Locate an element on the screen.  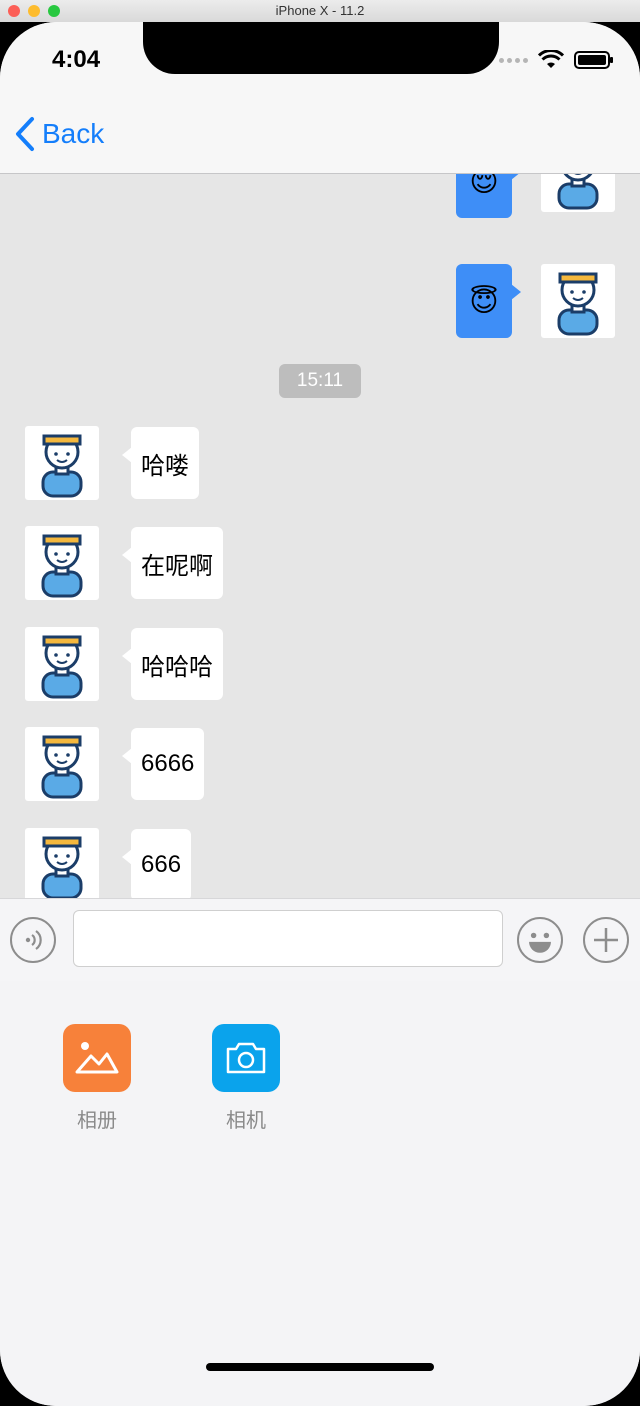
outgoing-message-bubble: 😇 is located at coordinates (488, 301).